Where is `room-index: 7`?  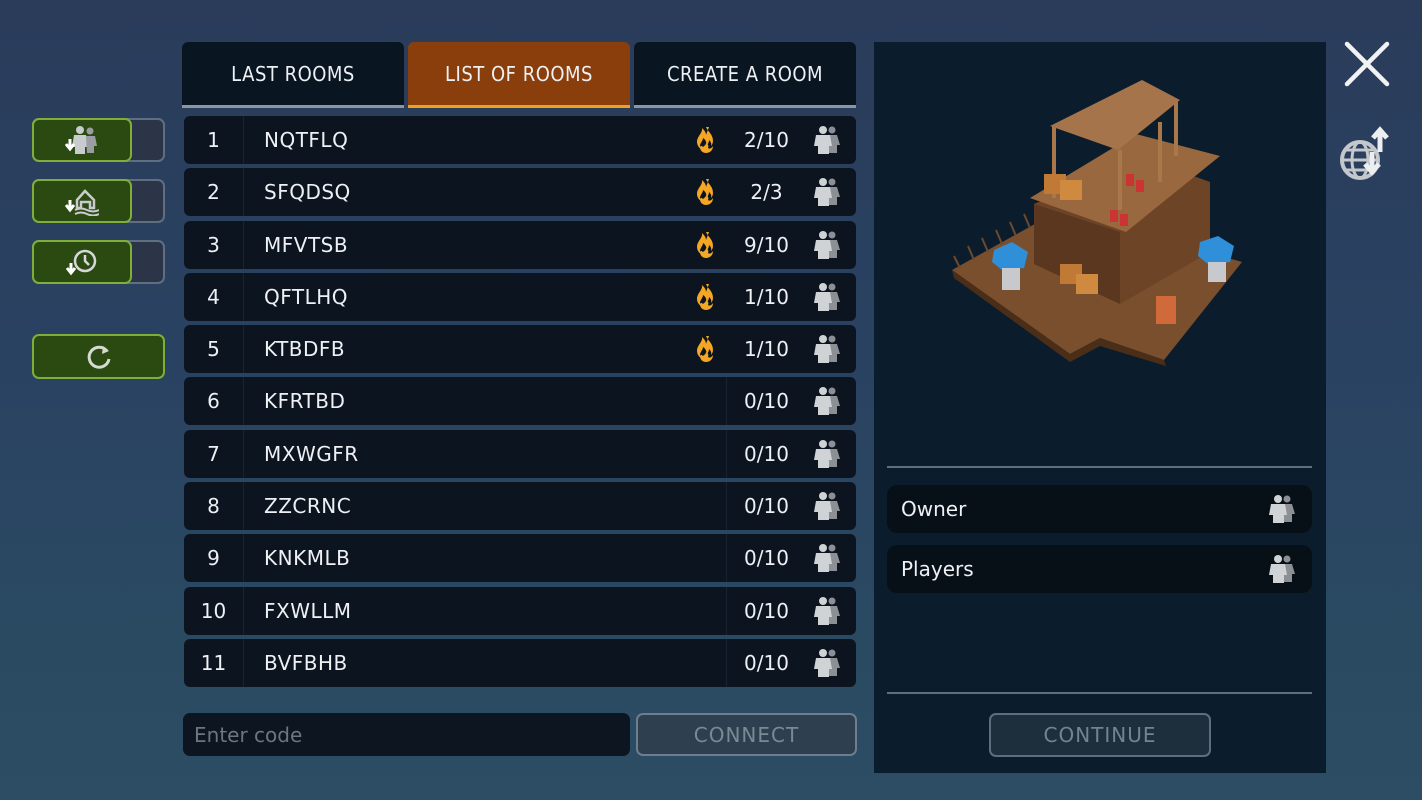
room-index: 7 is located at coordinates (214, 453).